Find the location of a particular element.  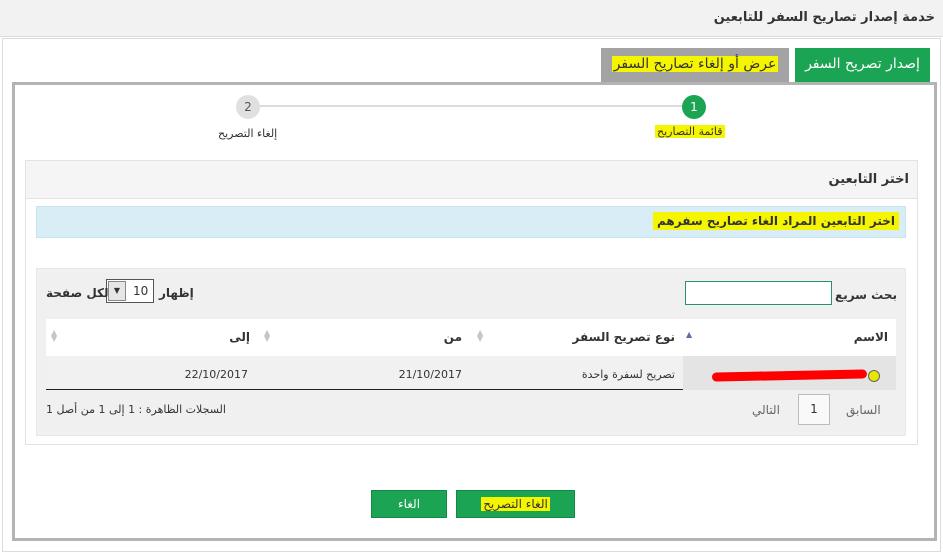

pagination-page-1: 1 is located at coordinates (814, 409).